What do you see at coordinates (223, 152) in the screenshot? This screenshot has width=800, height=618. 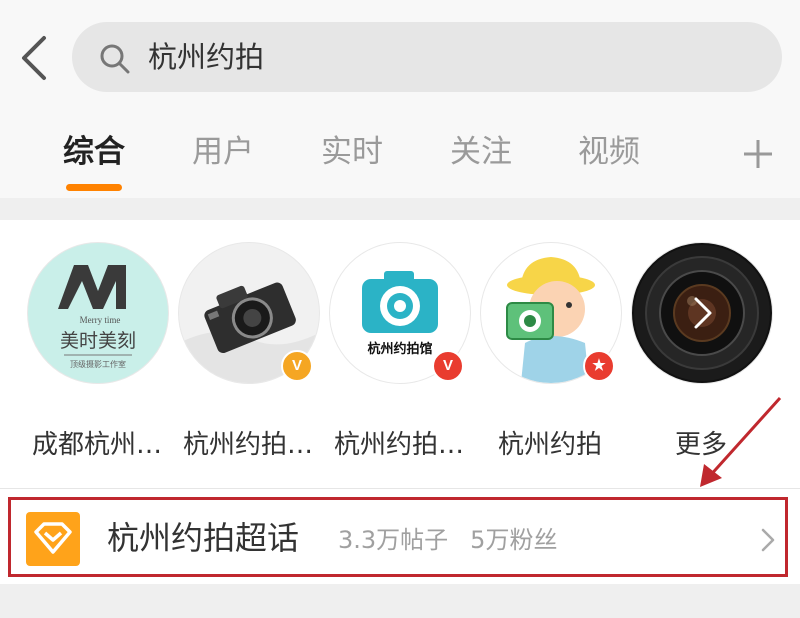 I see `tab-users: 用户` at bounding box center [223, 152].